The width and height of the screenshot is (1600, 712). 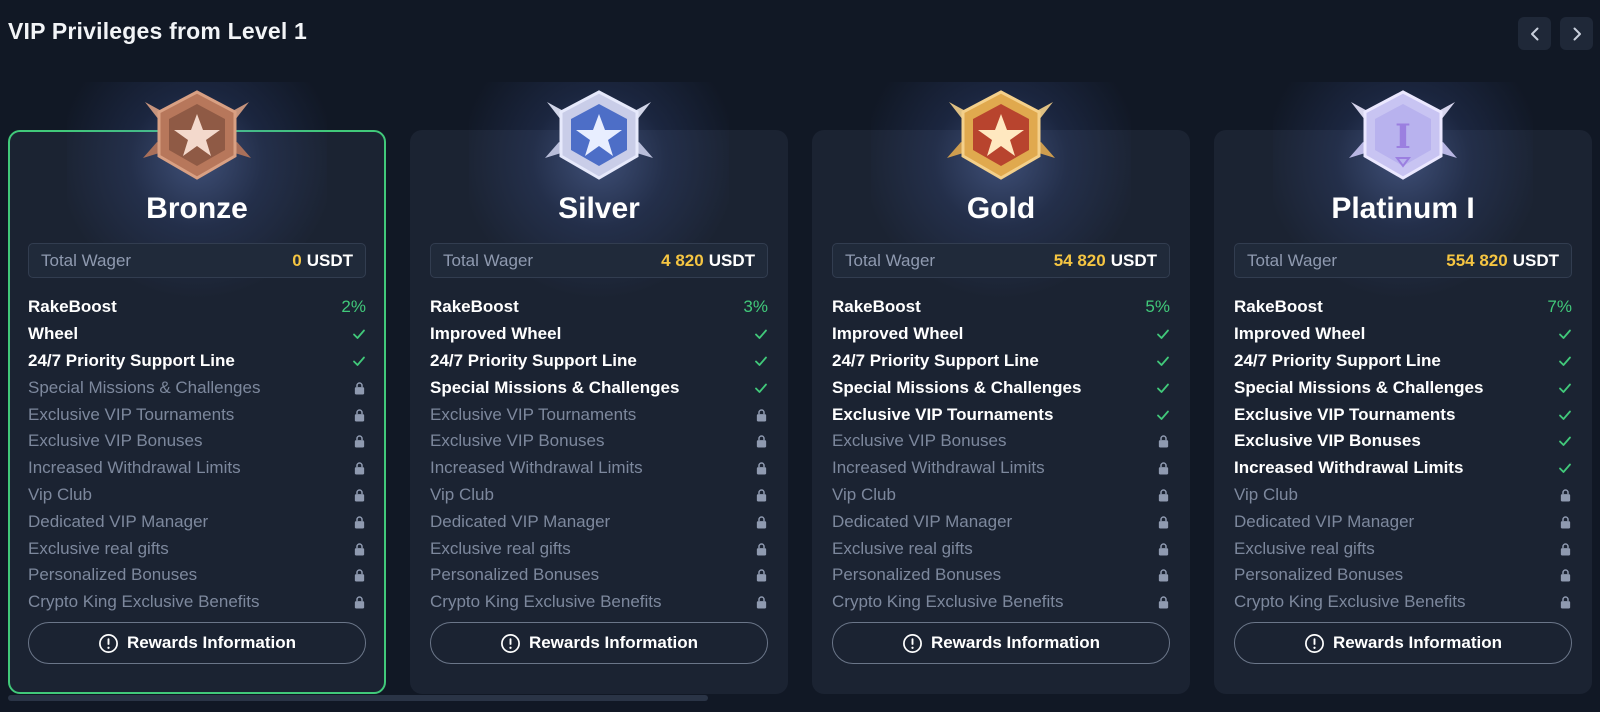 What do you see at coordinates (1079, 260) in the screenshot?
I see `wager-amount: 54 820` at bounding box center [1079, 260].